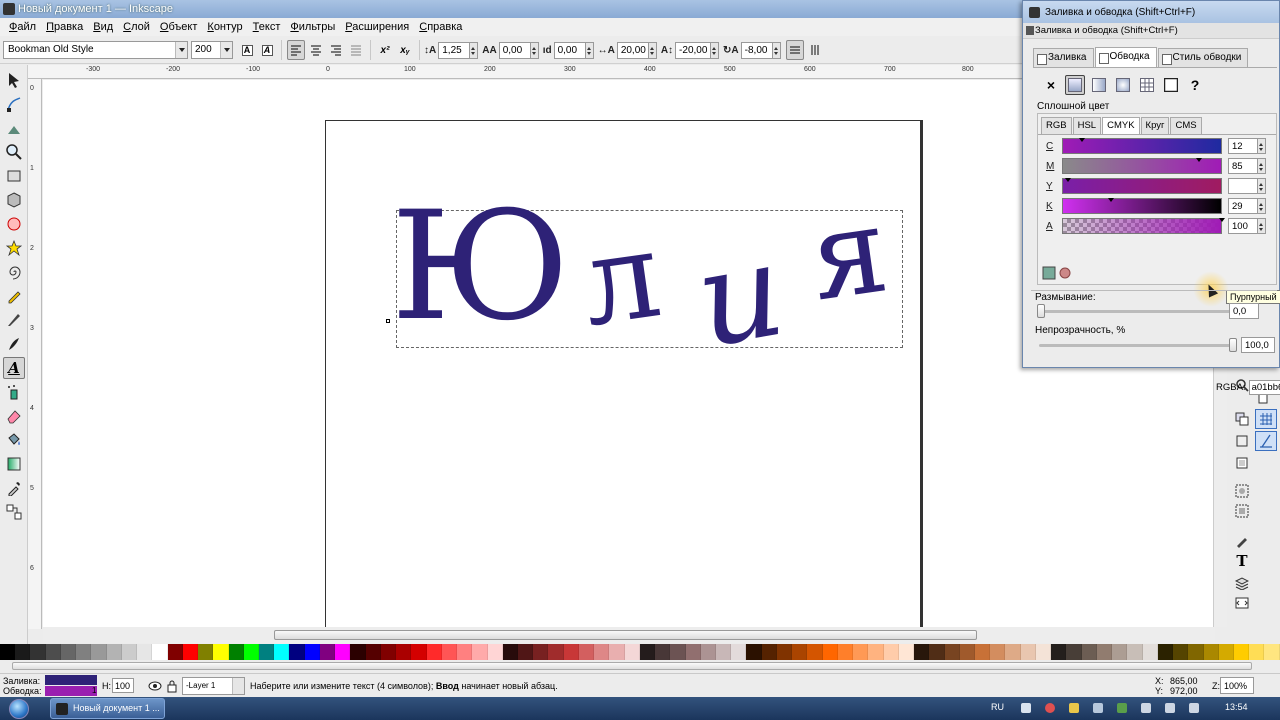 The height and width of the screenshot is (720, 1280). I want to click on vertical-shift-value: -20,00, so click(693, 50).